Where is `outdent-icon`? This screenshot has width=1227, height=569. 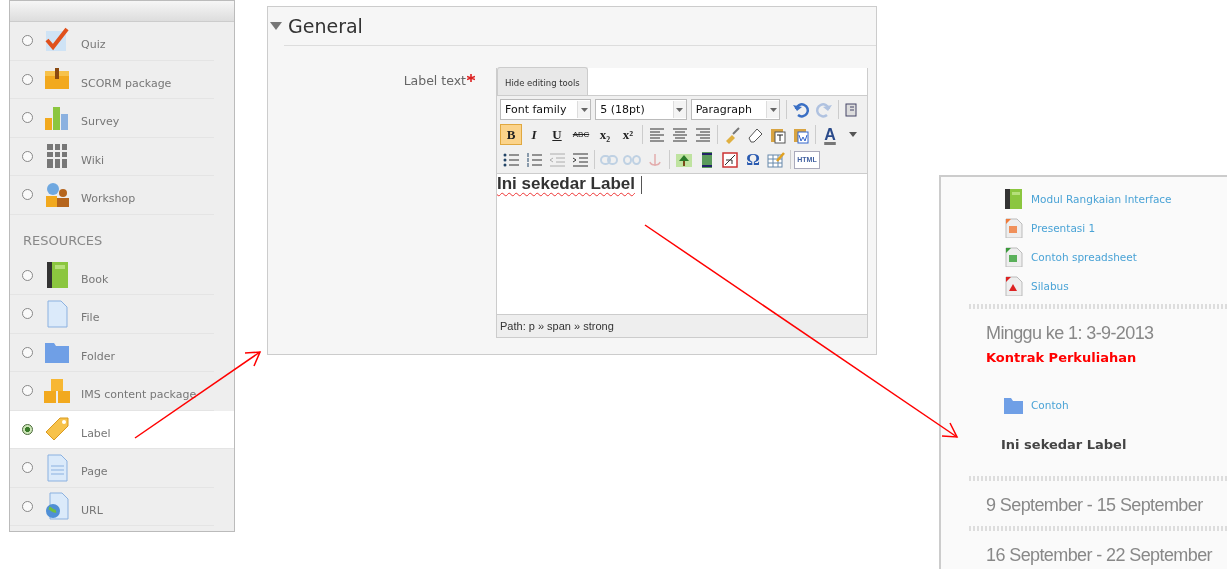 outdent-icon is located at coordinates (557, 159).